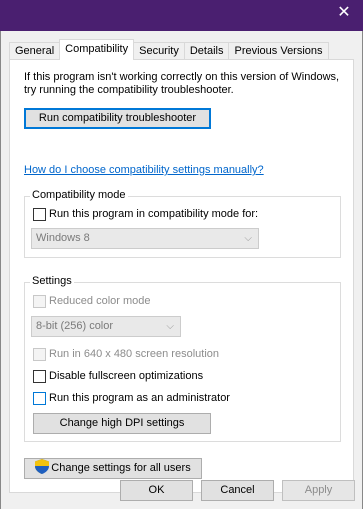  I want to click on change-dpi-button: Change high DPI settings, so click(122, 423).